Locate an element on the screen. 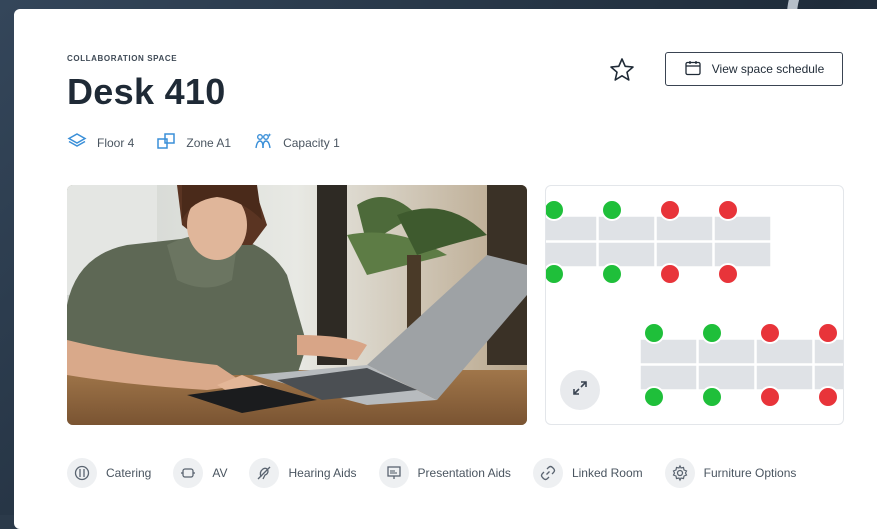 The height and width of the screenshot is (529, 877). capacity-info: Capacity 1 is located at coordinates (296, 142).